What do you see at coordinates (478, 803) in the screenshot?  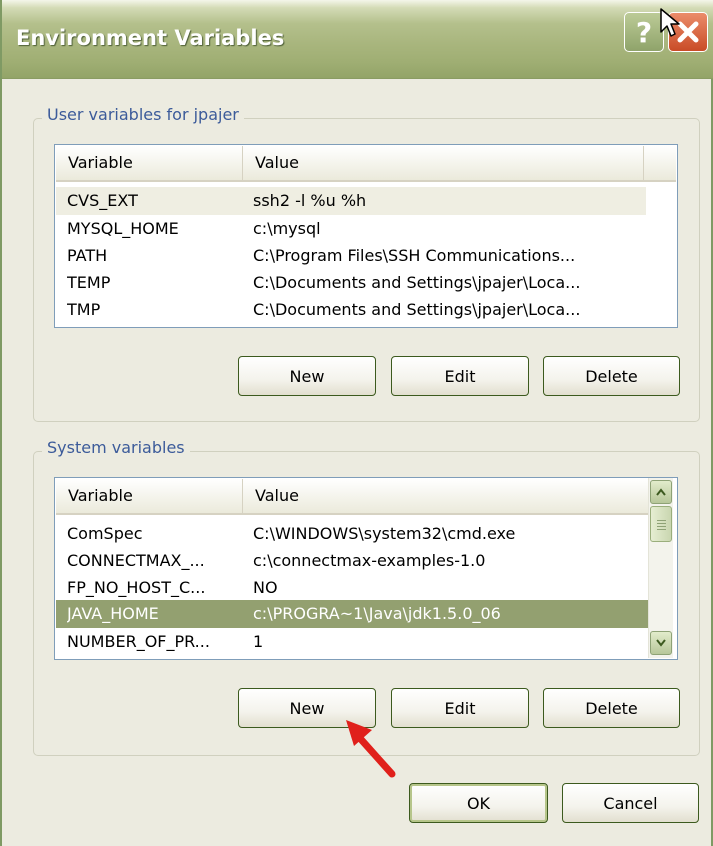 I see `ok-button: OK` at bounding box center [478, 803].